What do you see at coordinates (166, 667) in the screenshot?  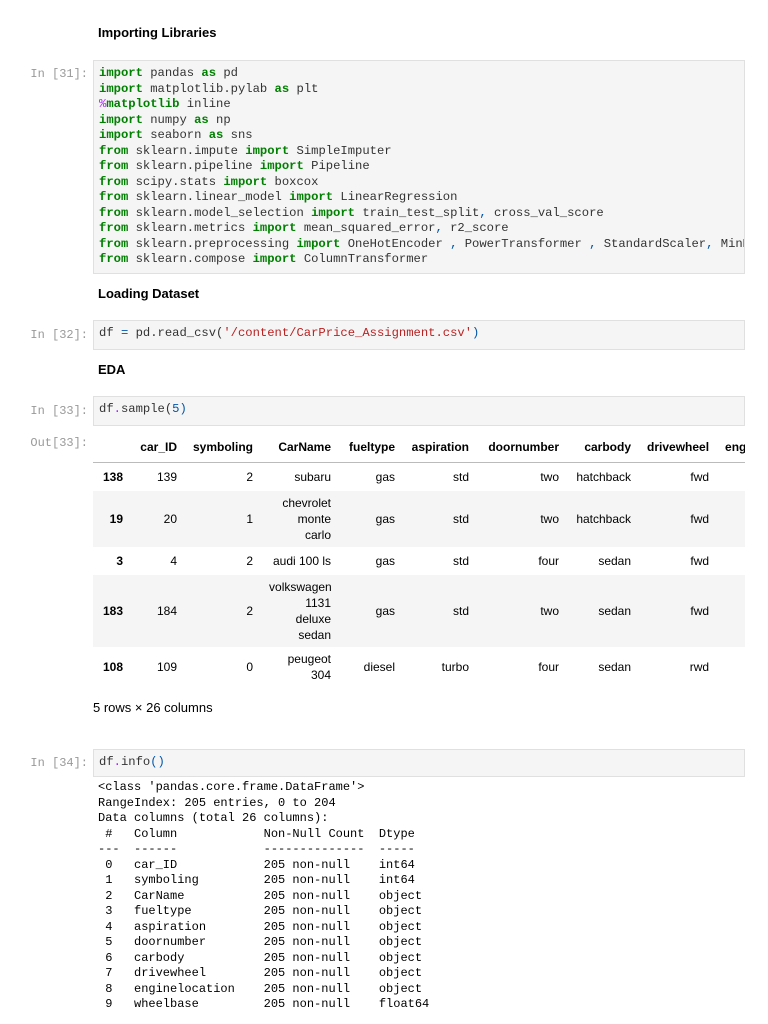 I see `table-cell: 109` at bounding box center [166, 667].